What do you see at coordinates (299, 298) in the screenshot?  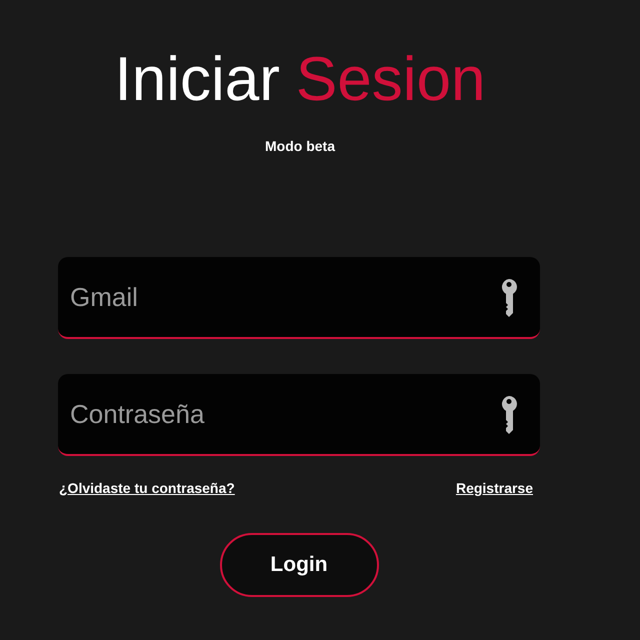 I see `input-field: Gmail` at bounding box center [299, 298].